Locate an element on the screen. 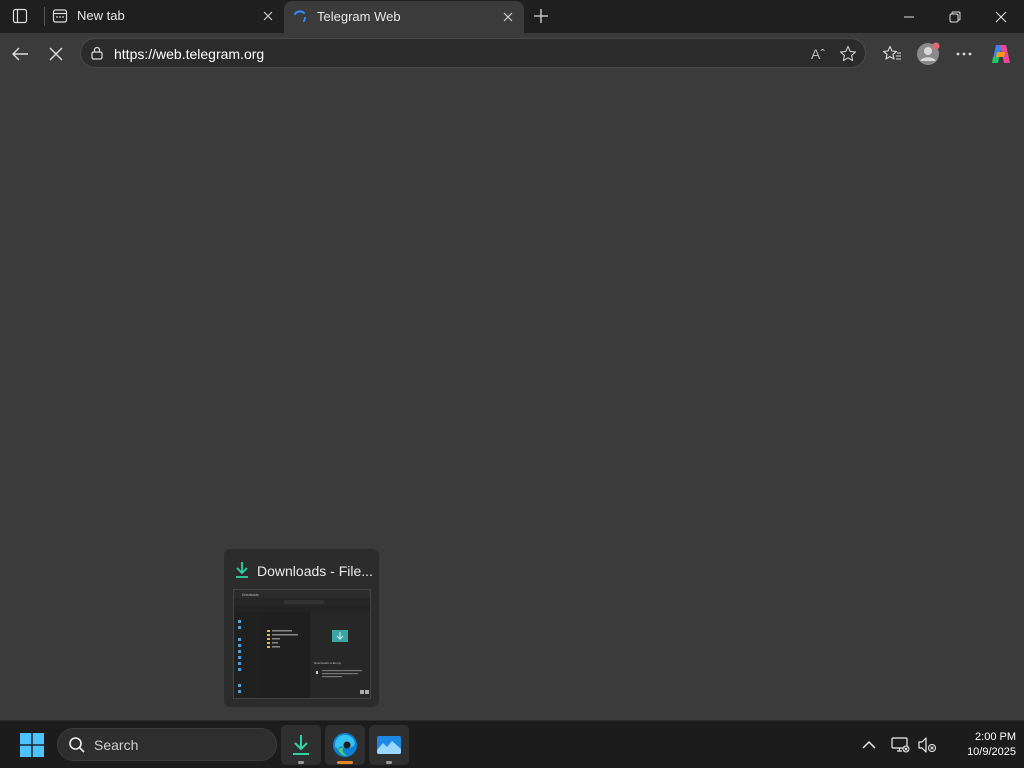 Image resolution: width=1024 pixels, height=768 pixels. search-icon is located at coordinates (77, 745).